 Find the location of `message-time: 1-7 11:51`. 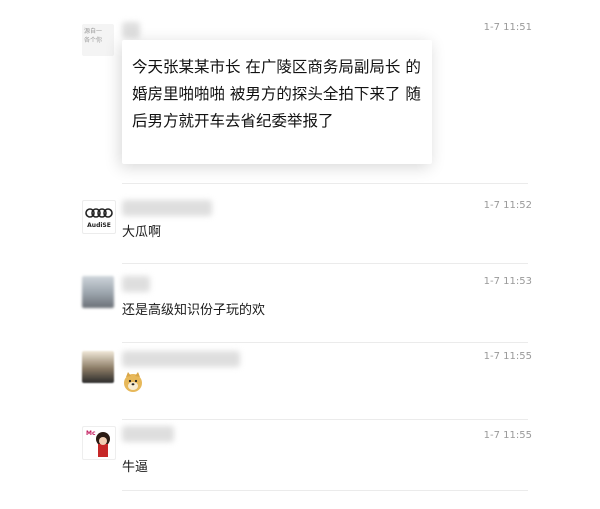

message-time: 1-7 11:51 is located at coordinates (507, 27).